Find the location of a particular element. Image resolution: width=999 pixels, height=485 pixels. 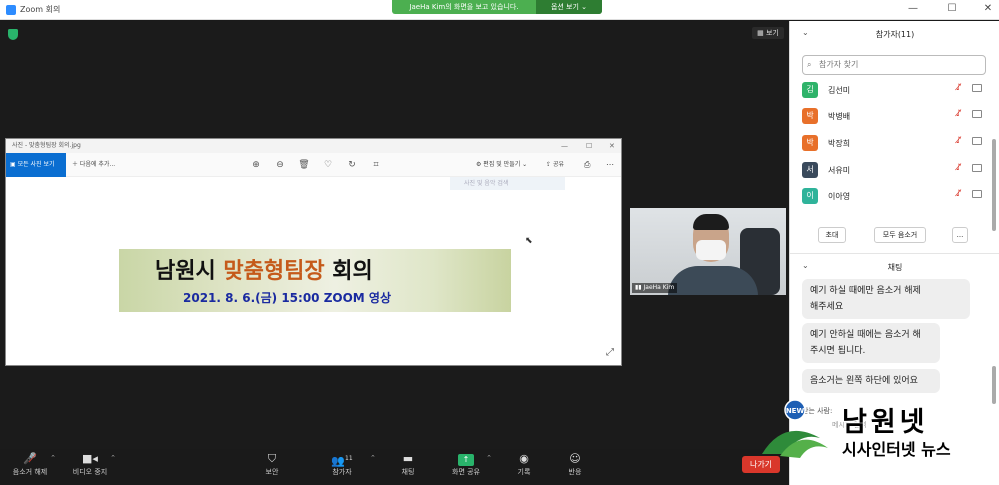

close-icon: ✕ is located at coordinates (988, 9).